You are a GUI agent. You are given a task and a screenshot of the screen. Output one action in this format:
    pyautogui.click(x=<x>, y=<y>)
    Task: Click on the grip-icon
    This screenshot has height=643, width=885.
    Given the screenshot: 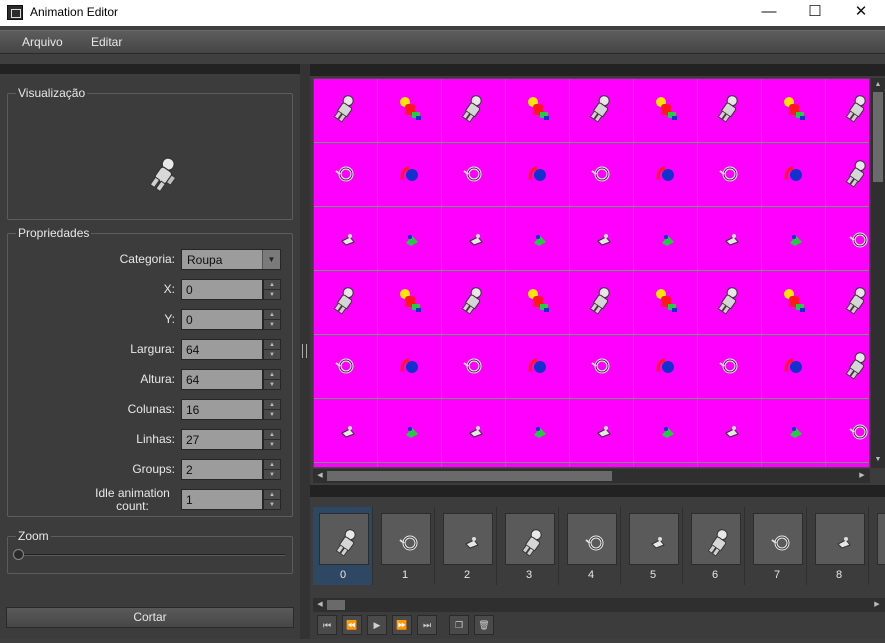 What is the action you would take?
    pyautogui.click(x=304, y=351)
    